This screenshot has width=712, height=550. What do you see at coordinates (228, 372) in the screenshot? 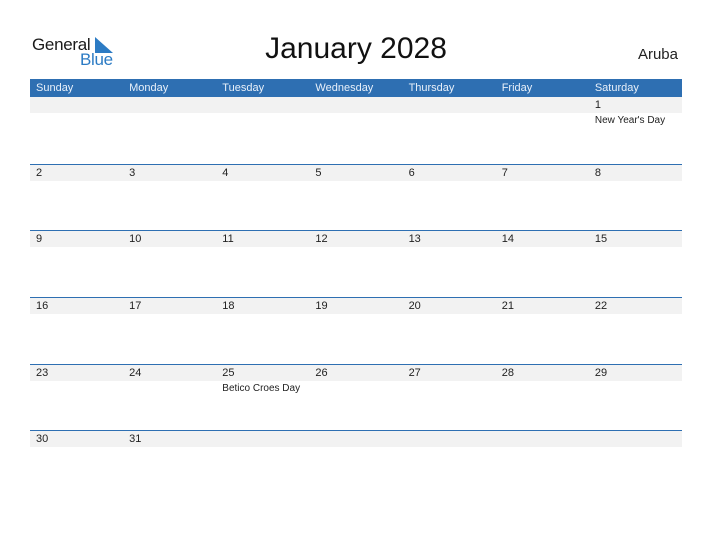
I see `day-number: 25` at bounding box center [228, 372].